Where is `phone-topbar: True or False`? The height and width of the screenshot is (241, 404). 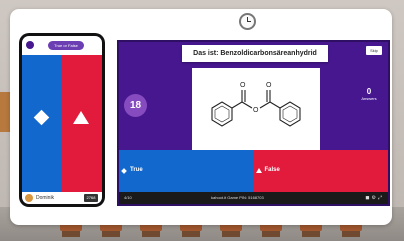 phone-topbar: True or False is located at coordinates (62, 45).